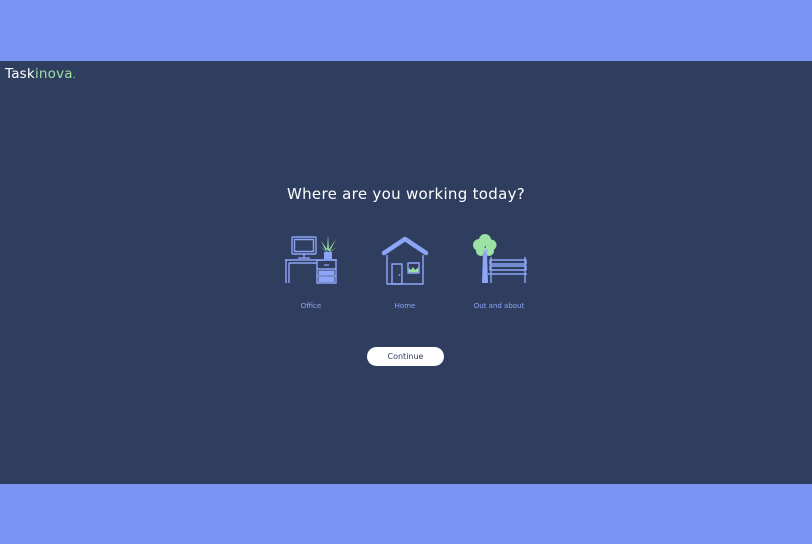  What do you see at coordinates (311, 259) in the screenshot?
I see `office-desk-icon` at bounding box center [311, 259].